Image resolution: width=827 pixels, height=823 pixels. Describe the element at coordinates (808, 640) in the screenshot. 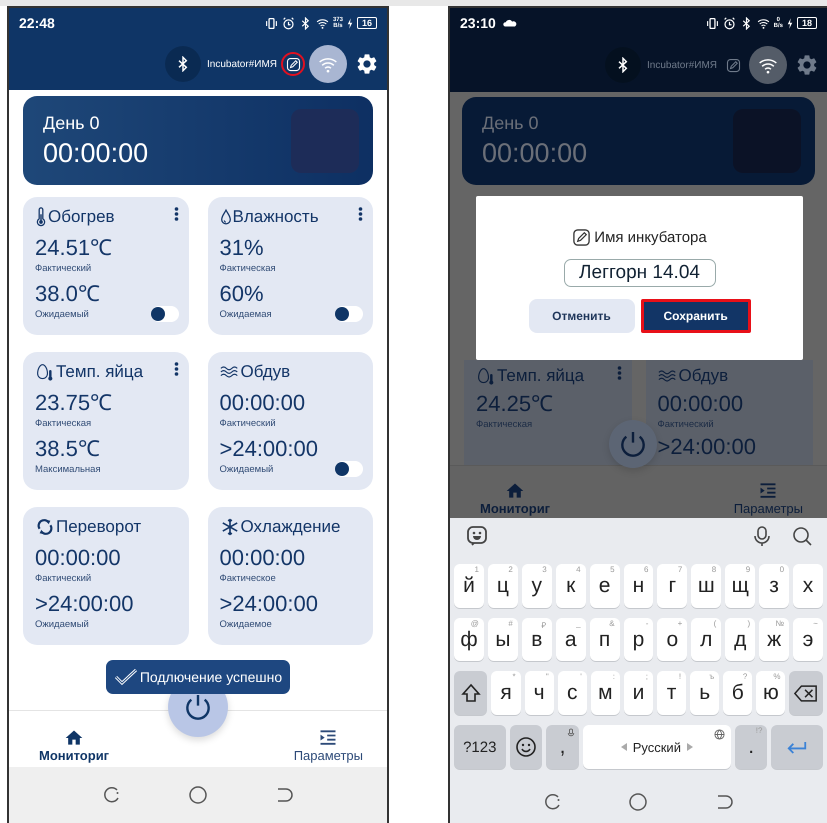

I see `keyboard-key: ~ э` at that location.